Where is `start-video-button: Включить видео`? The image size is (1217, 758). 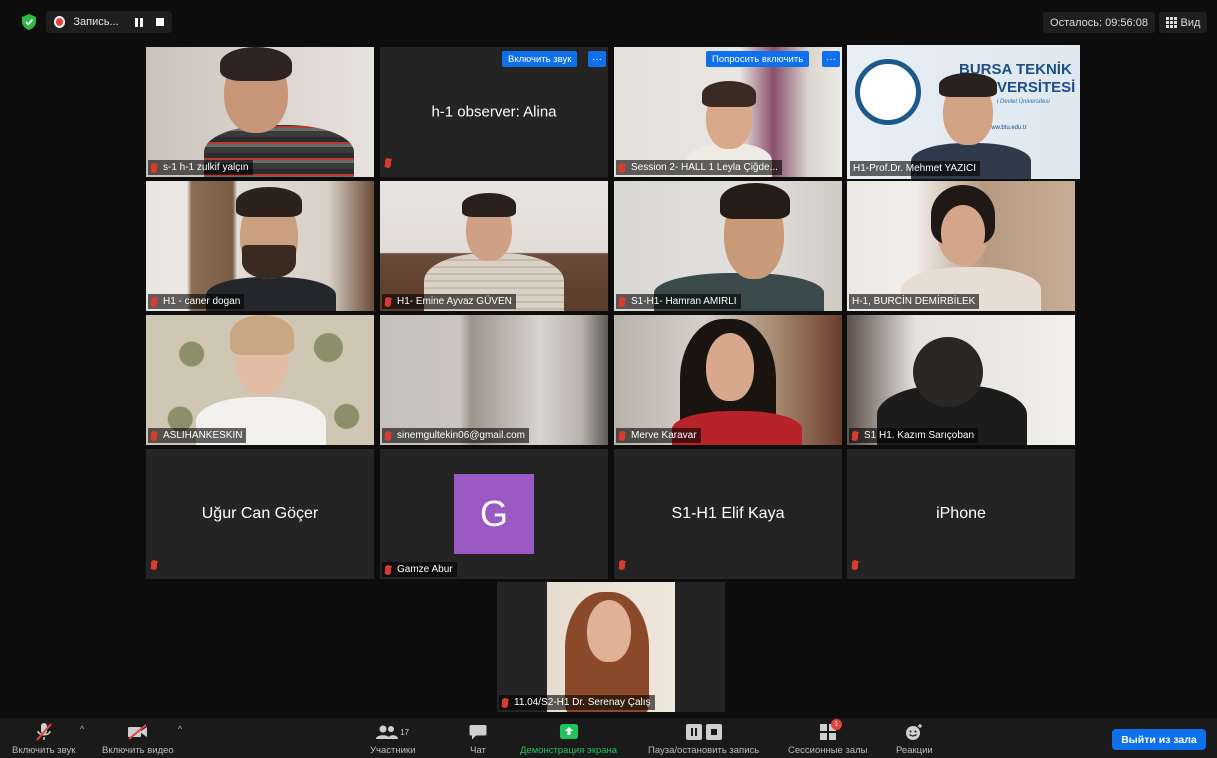 start-video-button: Включить видео is located at coordinates (138, 739).